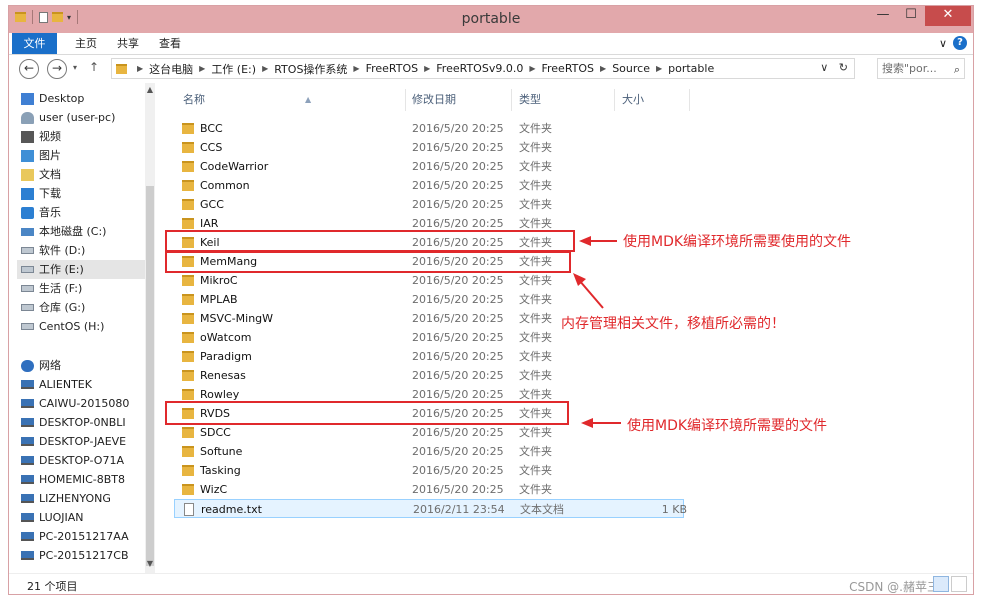 The height and width of the screenshot is (601, 981). Describe the element at coordinates (957, 69) in the screenshot. I see `search-icon: ⌕` at that location.